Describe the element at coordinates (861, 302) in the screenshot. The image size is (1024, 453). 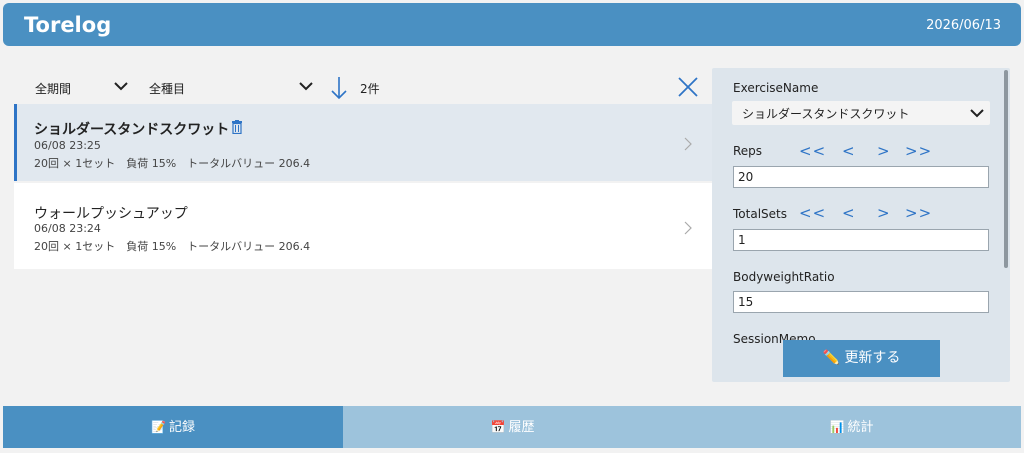
I see `bodyweight-ratio-input: 15` at that location.